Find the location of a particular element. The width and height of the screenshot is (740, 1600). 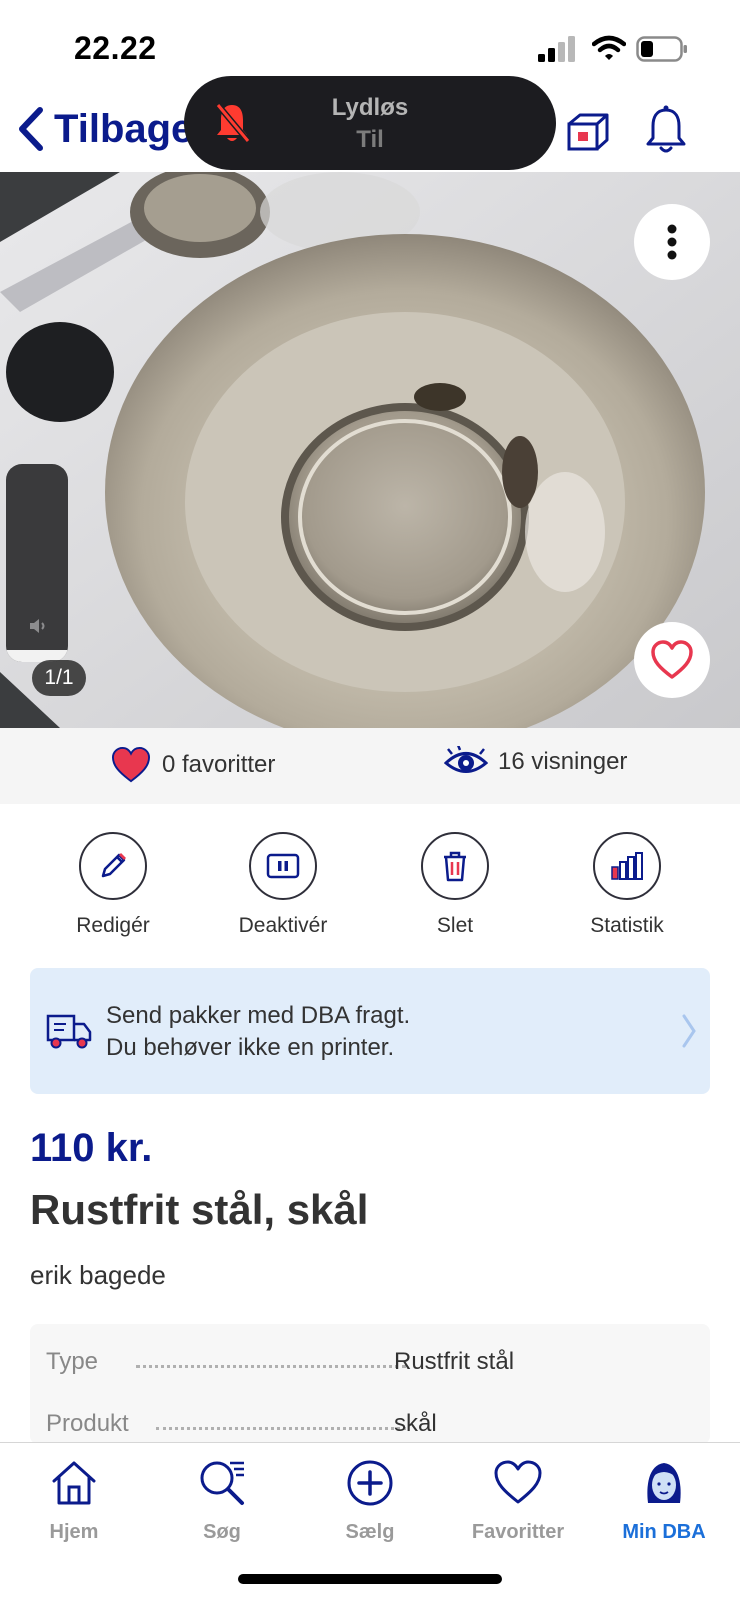

bar-chart-icon is located at coordinates (627, 866).